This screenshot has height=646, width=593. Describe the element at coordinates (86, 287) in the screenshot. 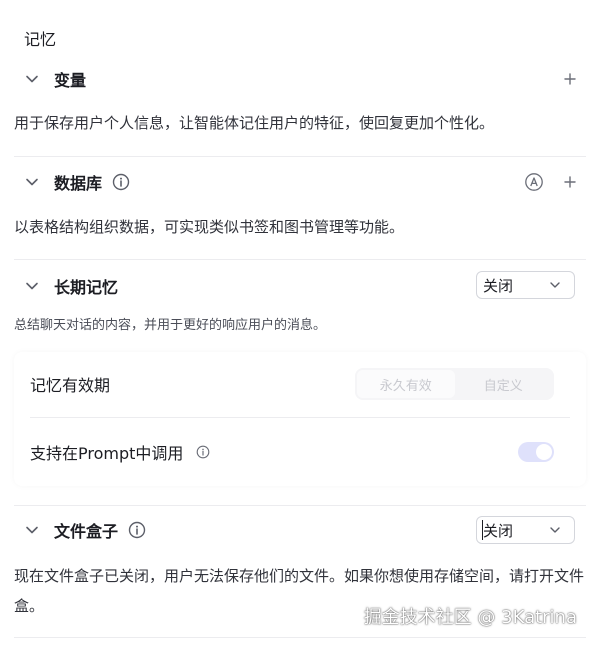

I see `long-term-memory-title: 长期记忆` at that location.